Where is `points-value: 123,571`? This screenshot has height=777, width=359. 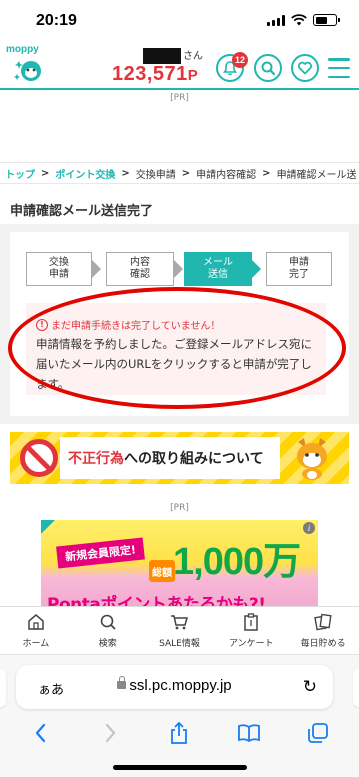
points-value: 123,571 is located at coordinates (150, 74).